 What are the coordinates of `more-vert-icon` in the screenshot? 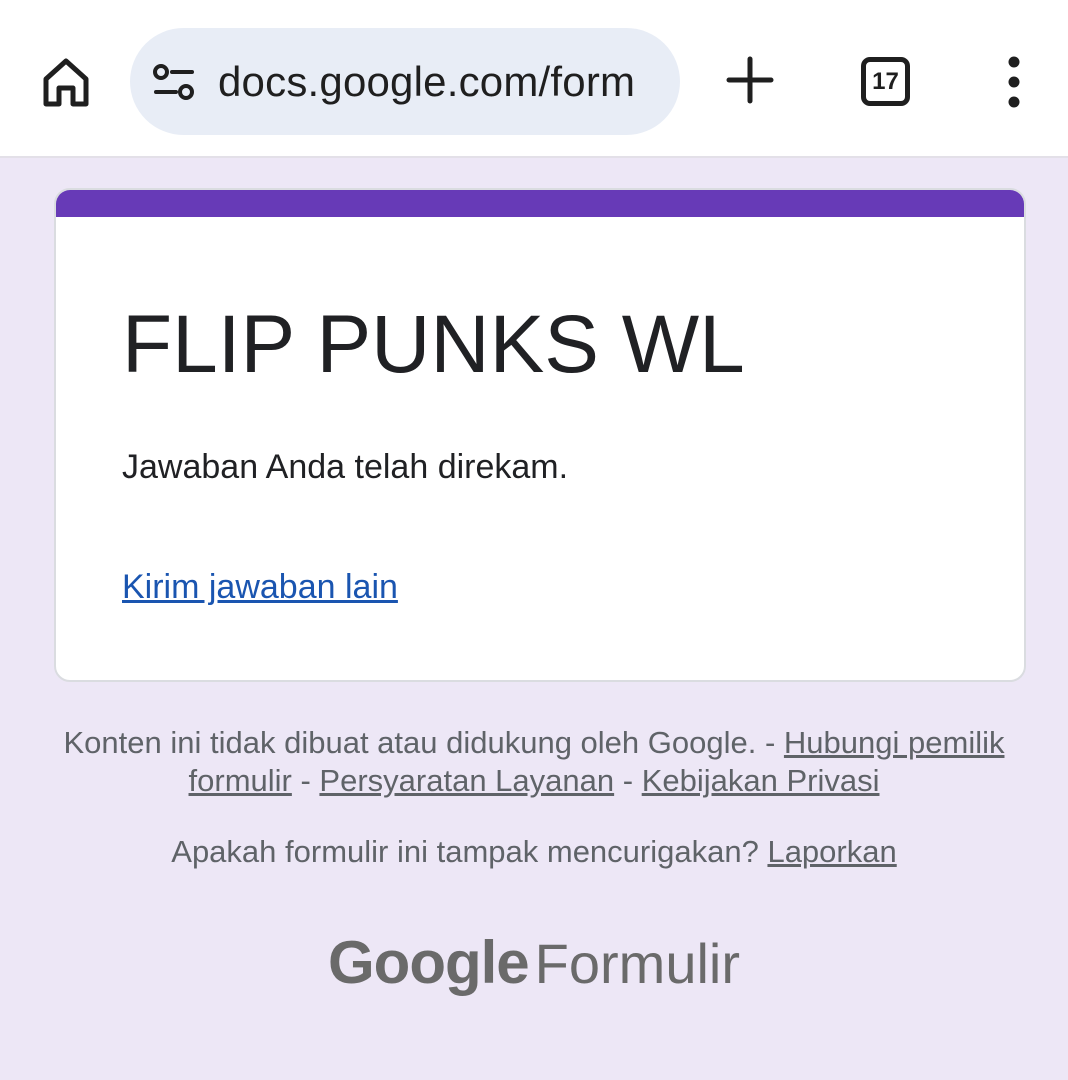 It's located at (1014, 82).